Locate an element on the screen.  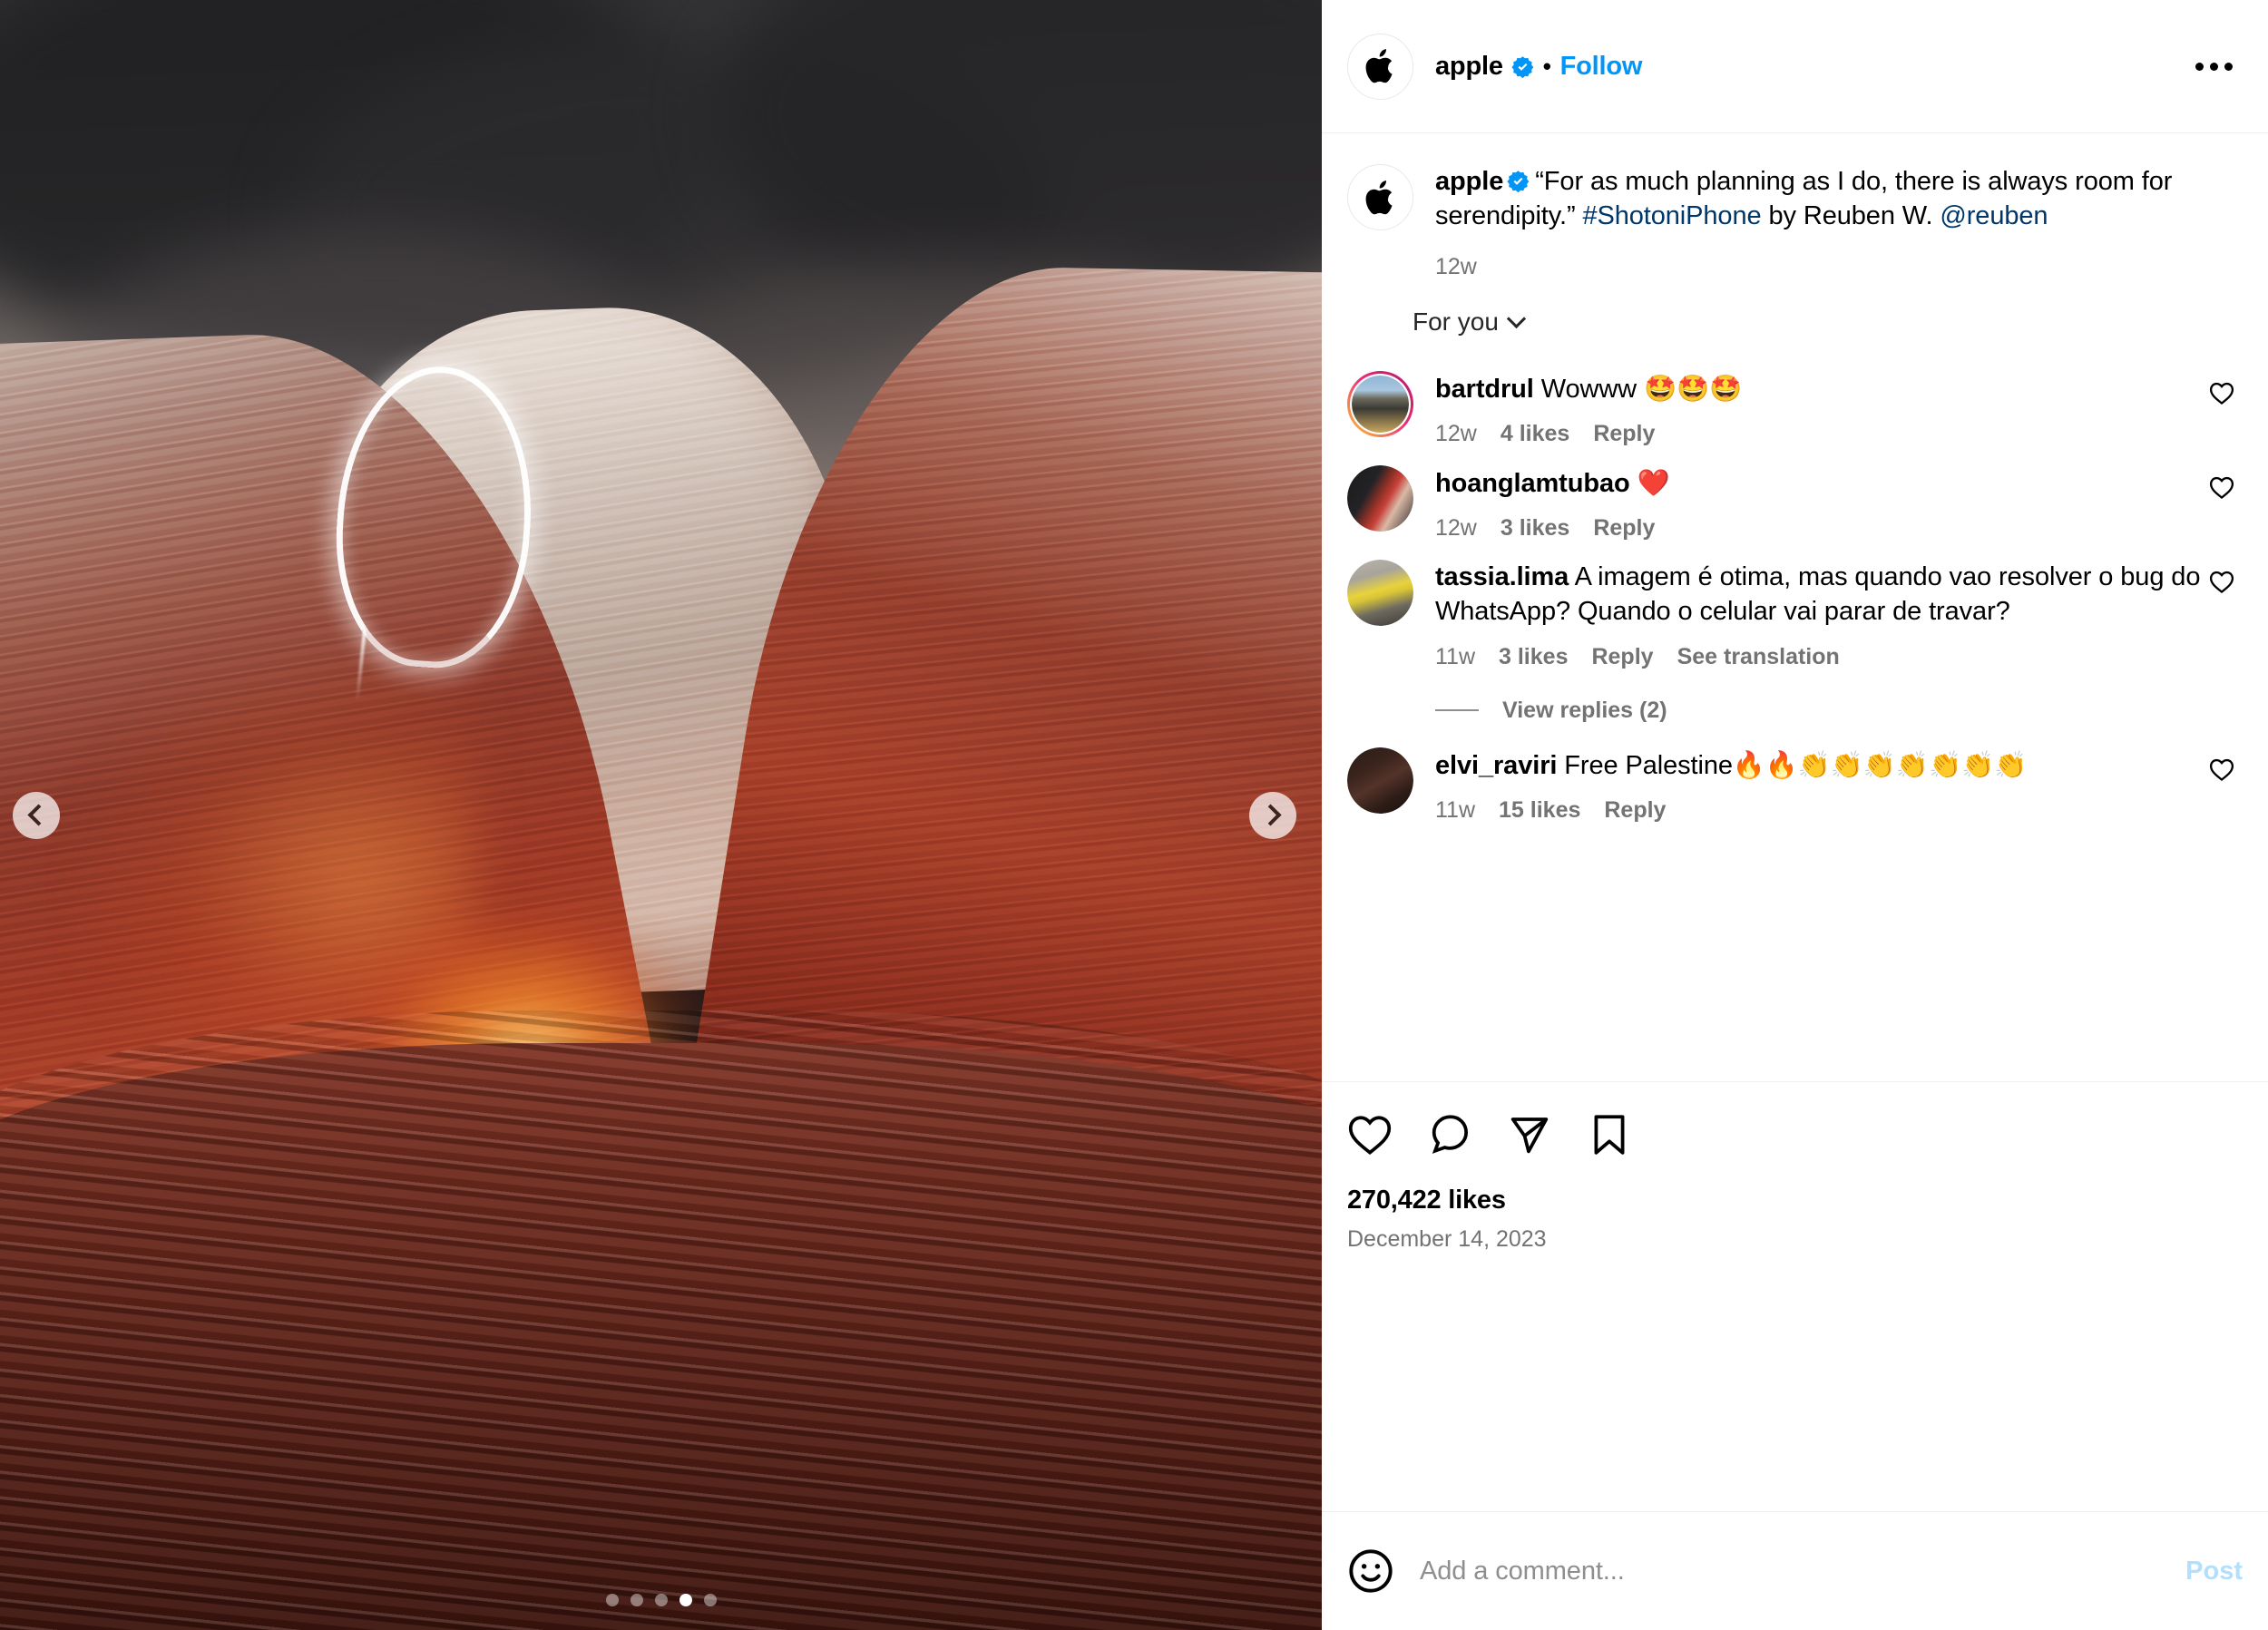
view-replies-label: View replies (2) is located at coordinates (1584, 710).